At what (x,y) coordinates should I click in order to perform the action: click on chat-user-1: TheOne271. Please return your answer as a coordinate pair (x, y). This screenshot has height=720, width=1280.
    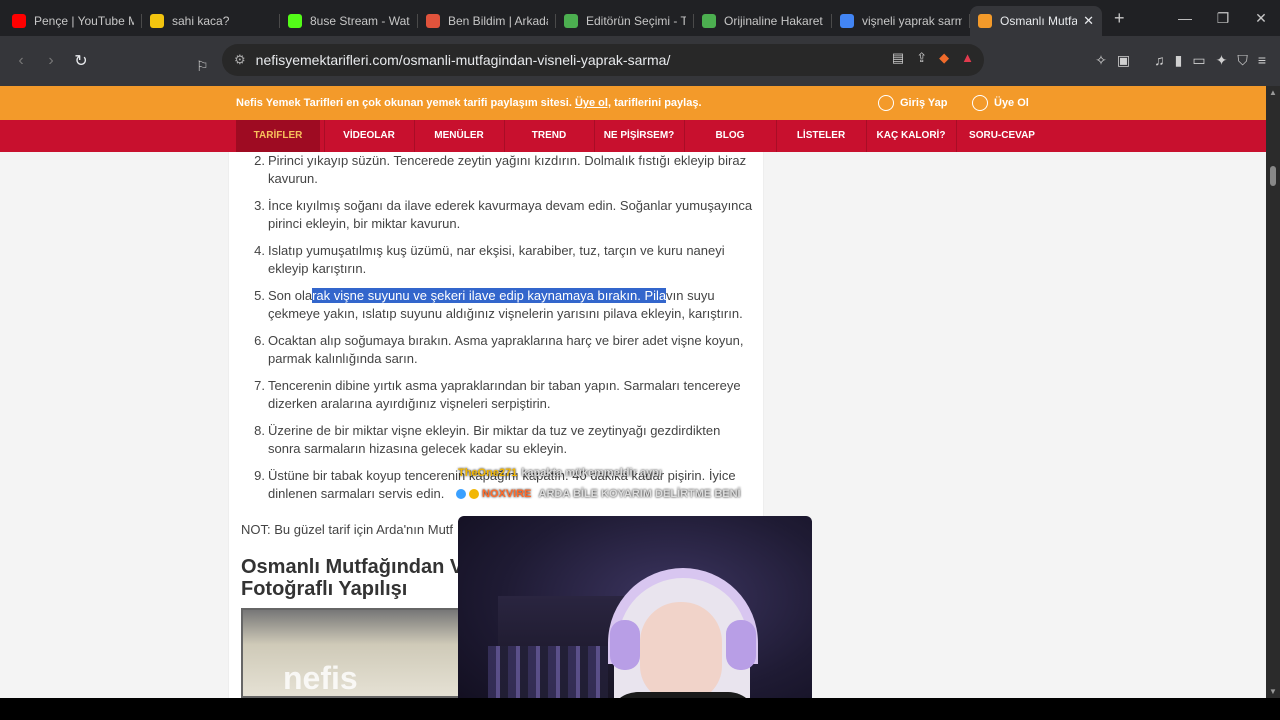
    Looking at the image, I should click on (488, 473).